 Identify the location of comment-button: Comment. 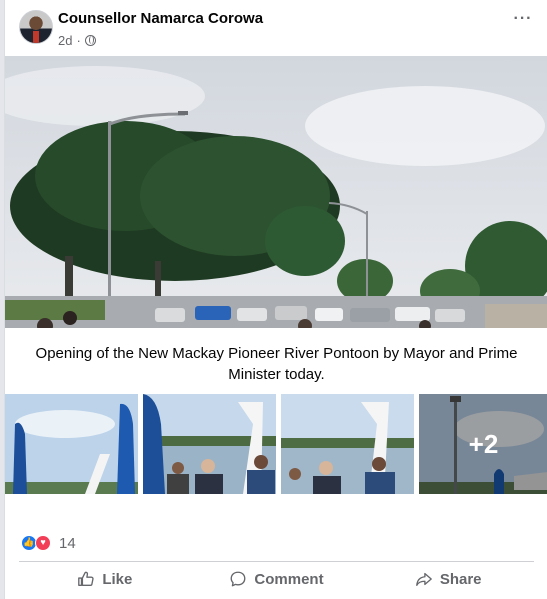
(277, 579).